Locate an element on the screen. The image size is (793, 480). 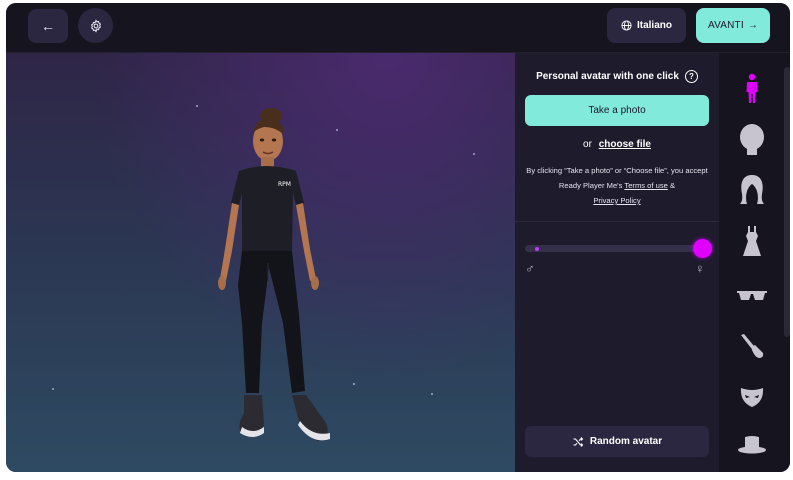
shirt-logo-icon: RPM is located at coordinates (284, 184).